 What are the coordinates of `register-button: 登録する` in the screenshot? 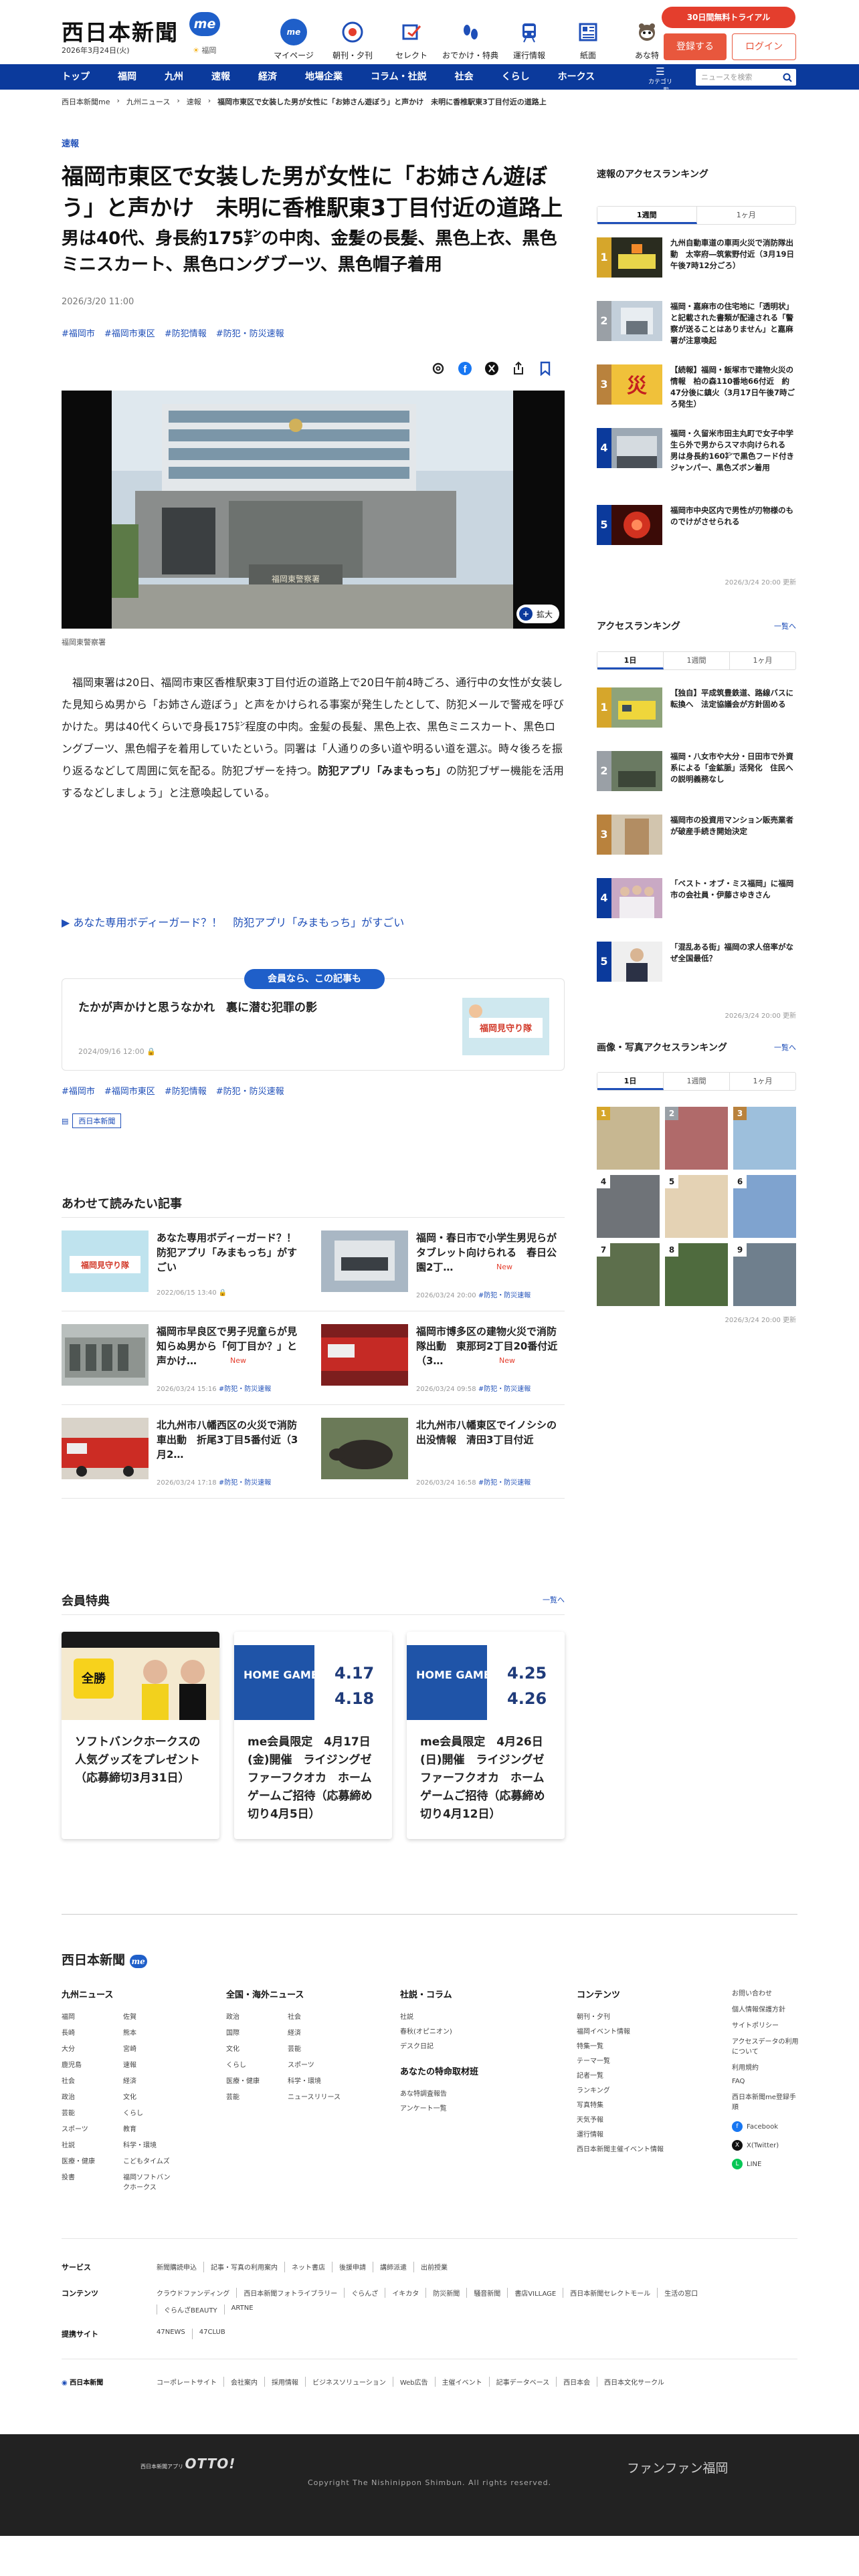 It's located at (696, 47).